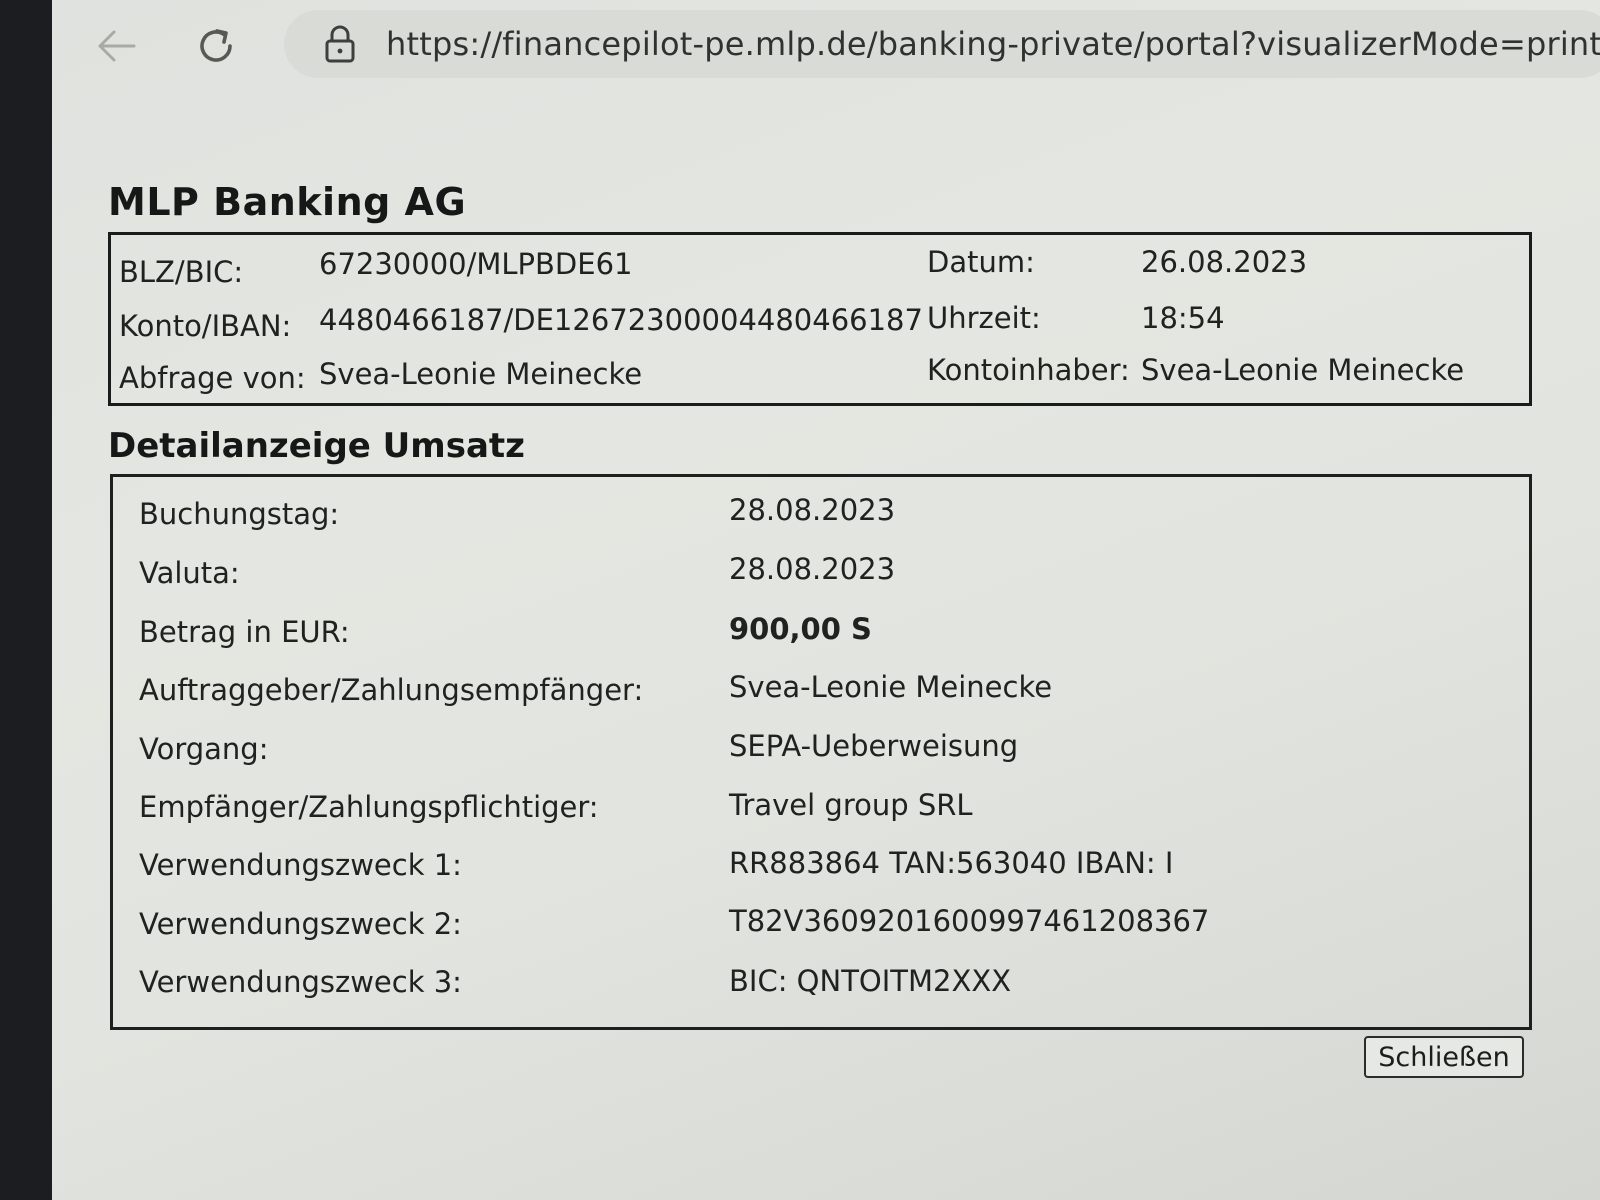  I want to click on blz-bic-label: BLZ/BIC:, so click(181, 272).